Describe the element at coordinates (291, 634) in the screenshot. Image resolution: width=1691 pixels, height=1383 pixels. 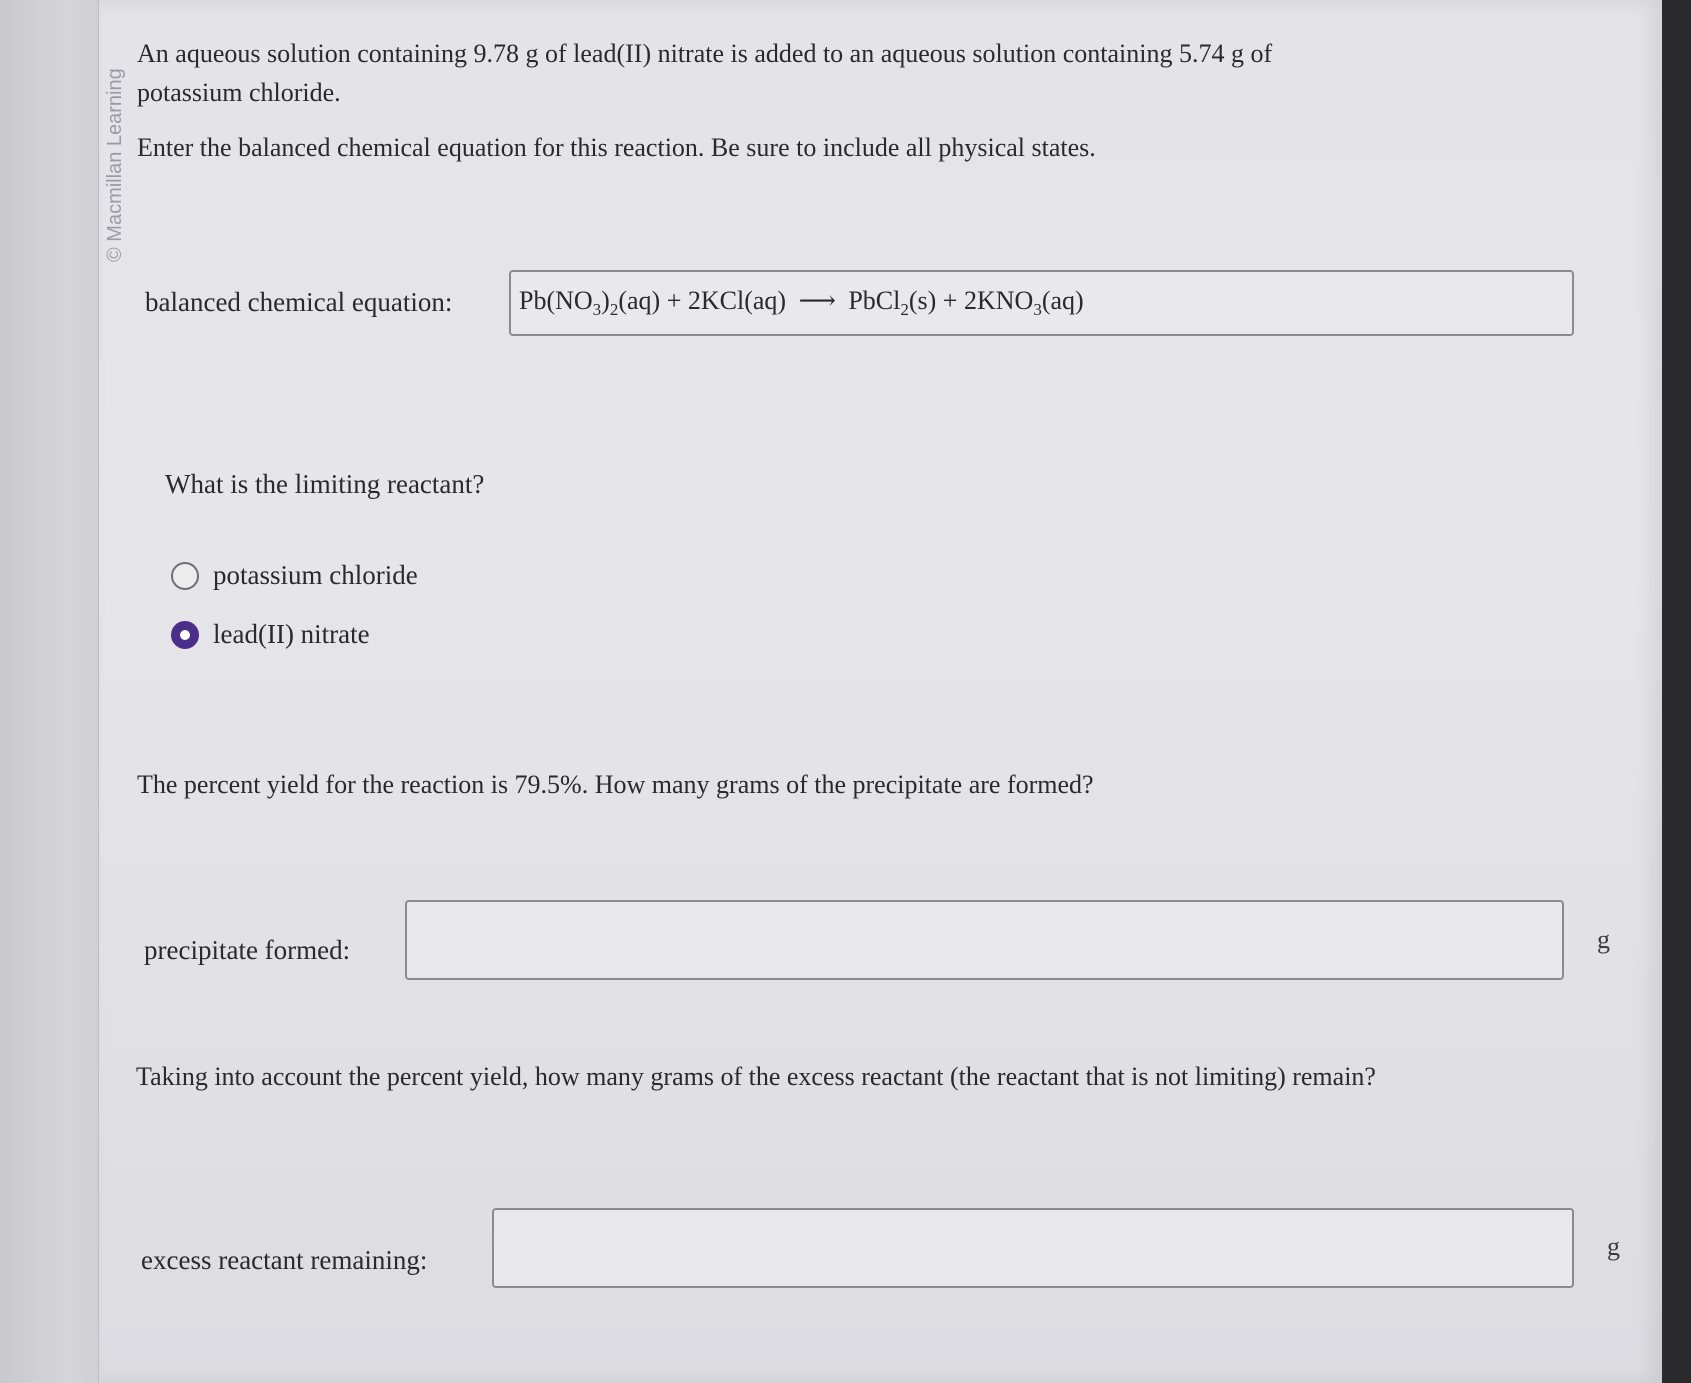
I see `option-label: lead(II) nitrate` at that location.